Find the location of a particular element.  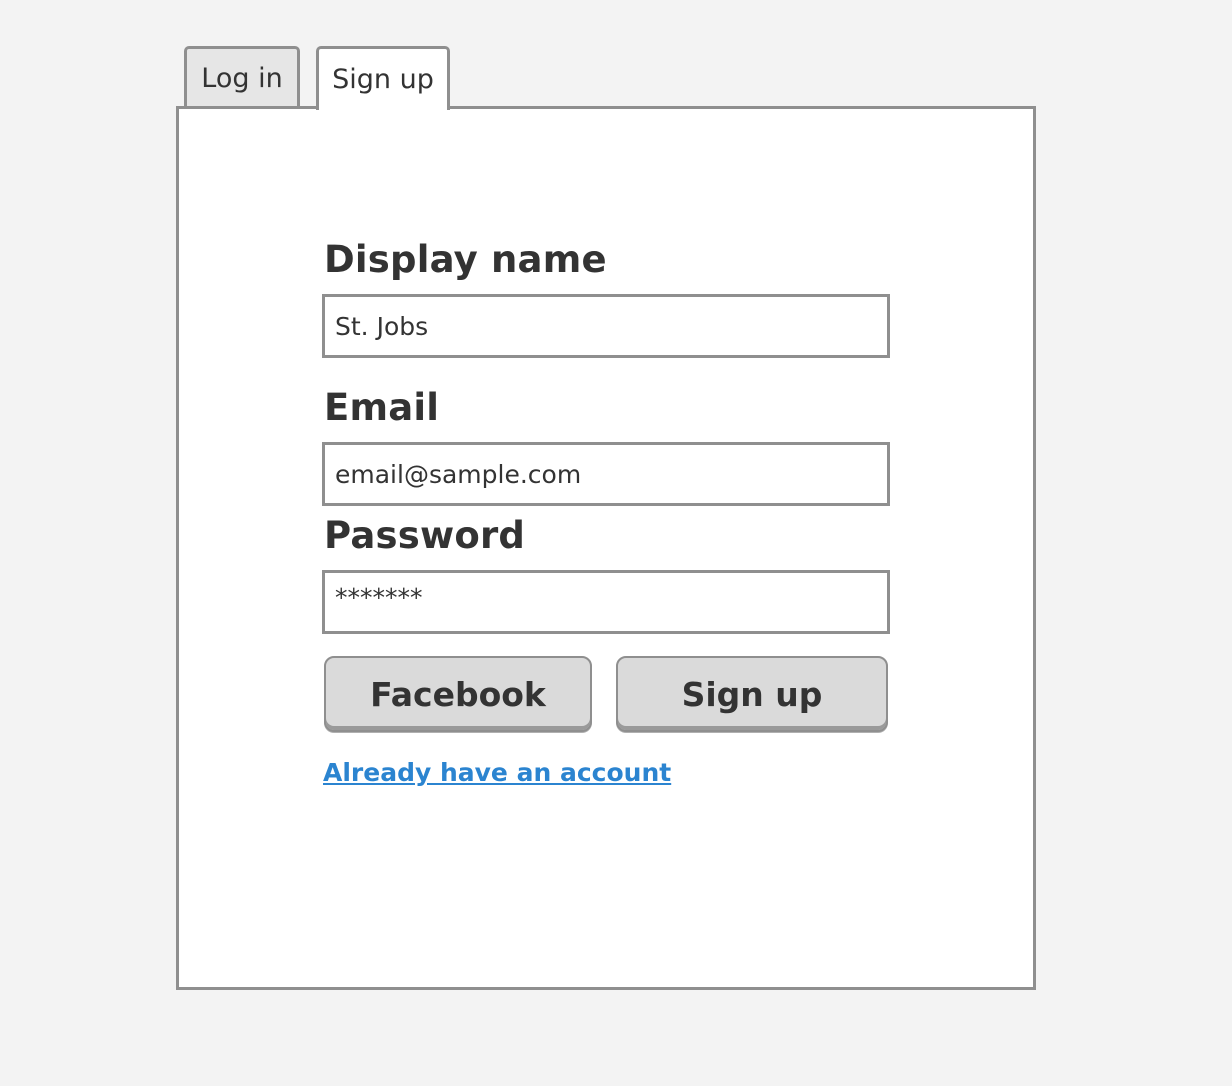

email-field: email@sample.com is located at coordinates (606, 474).